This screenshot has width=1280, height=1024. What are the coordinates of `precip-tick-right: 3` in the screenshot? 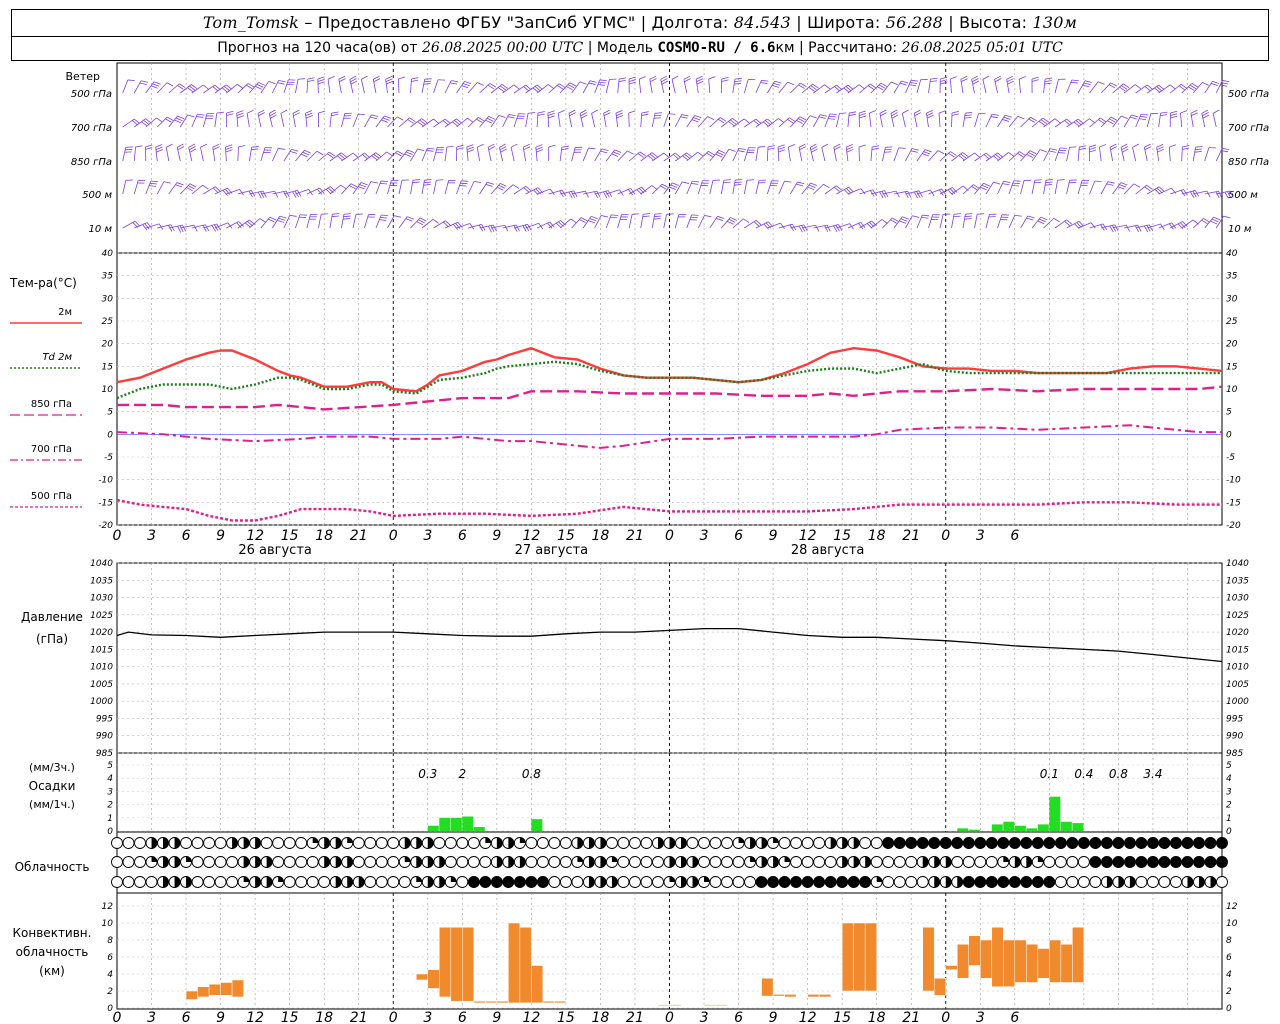 It's located at (1229, 792).